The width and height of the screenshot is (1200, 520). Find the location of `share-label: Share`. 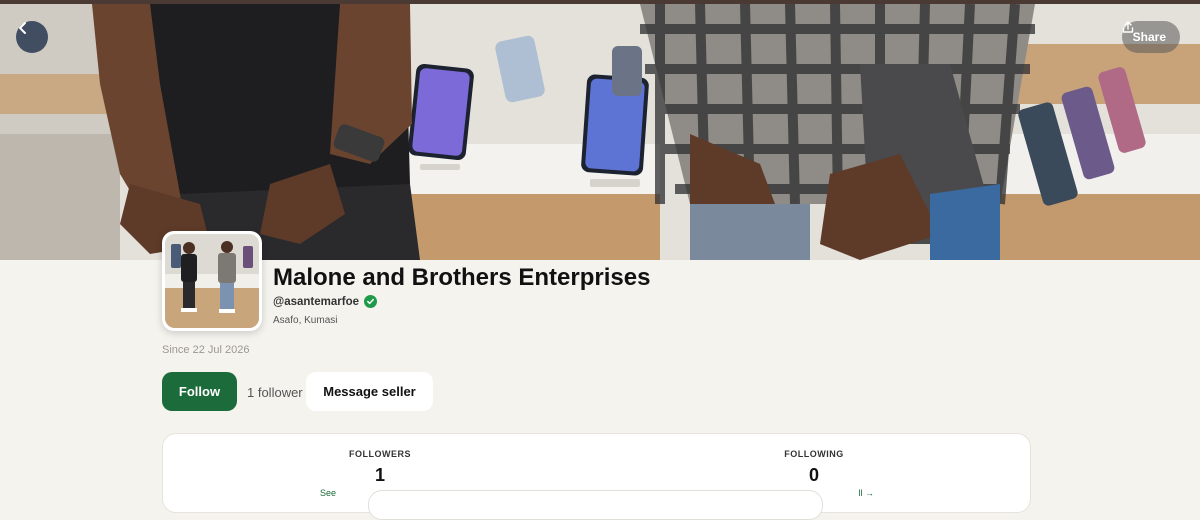

share-label: Share is located at coordinates (1149, 37).